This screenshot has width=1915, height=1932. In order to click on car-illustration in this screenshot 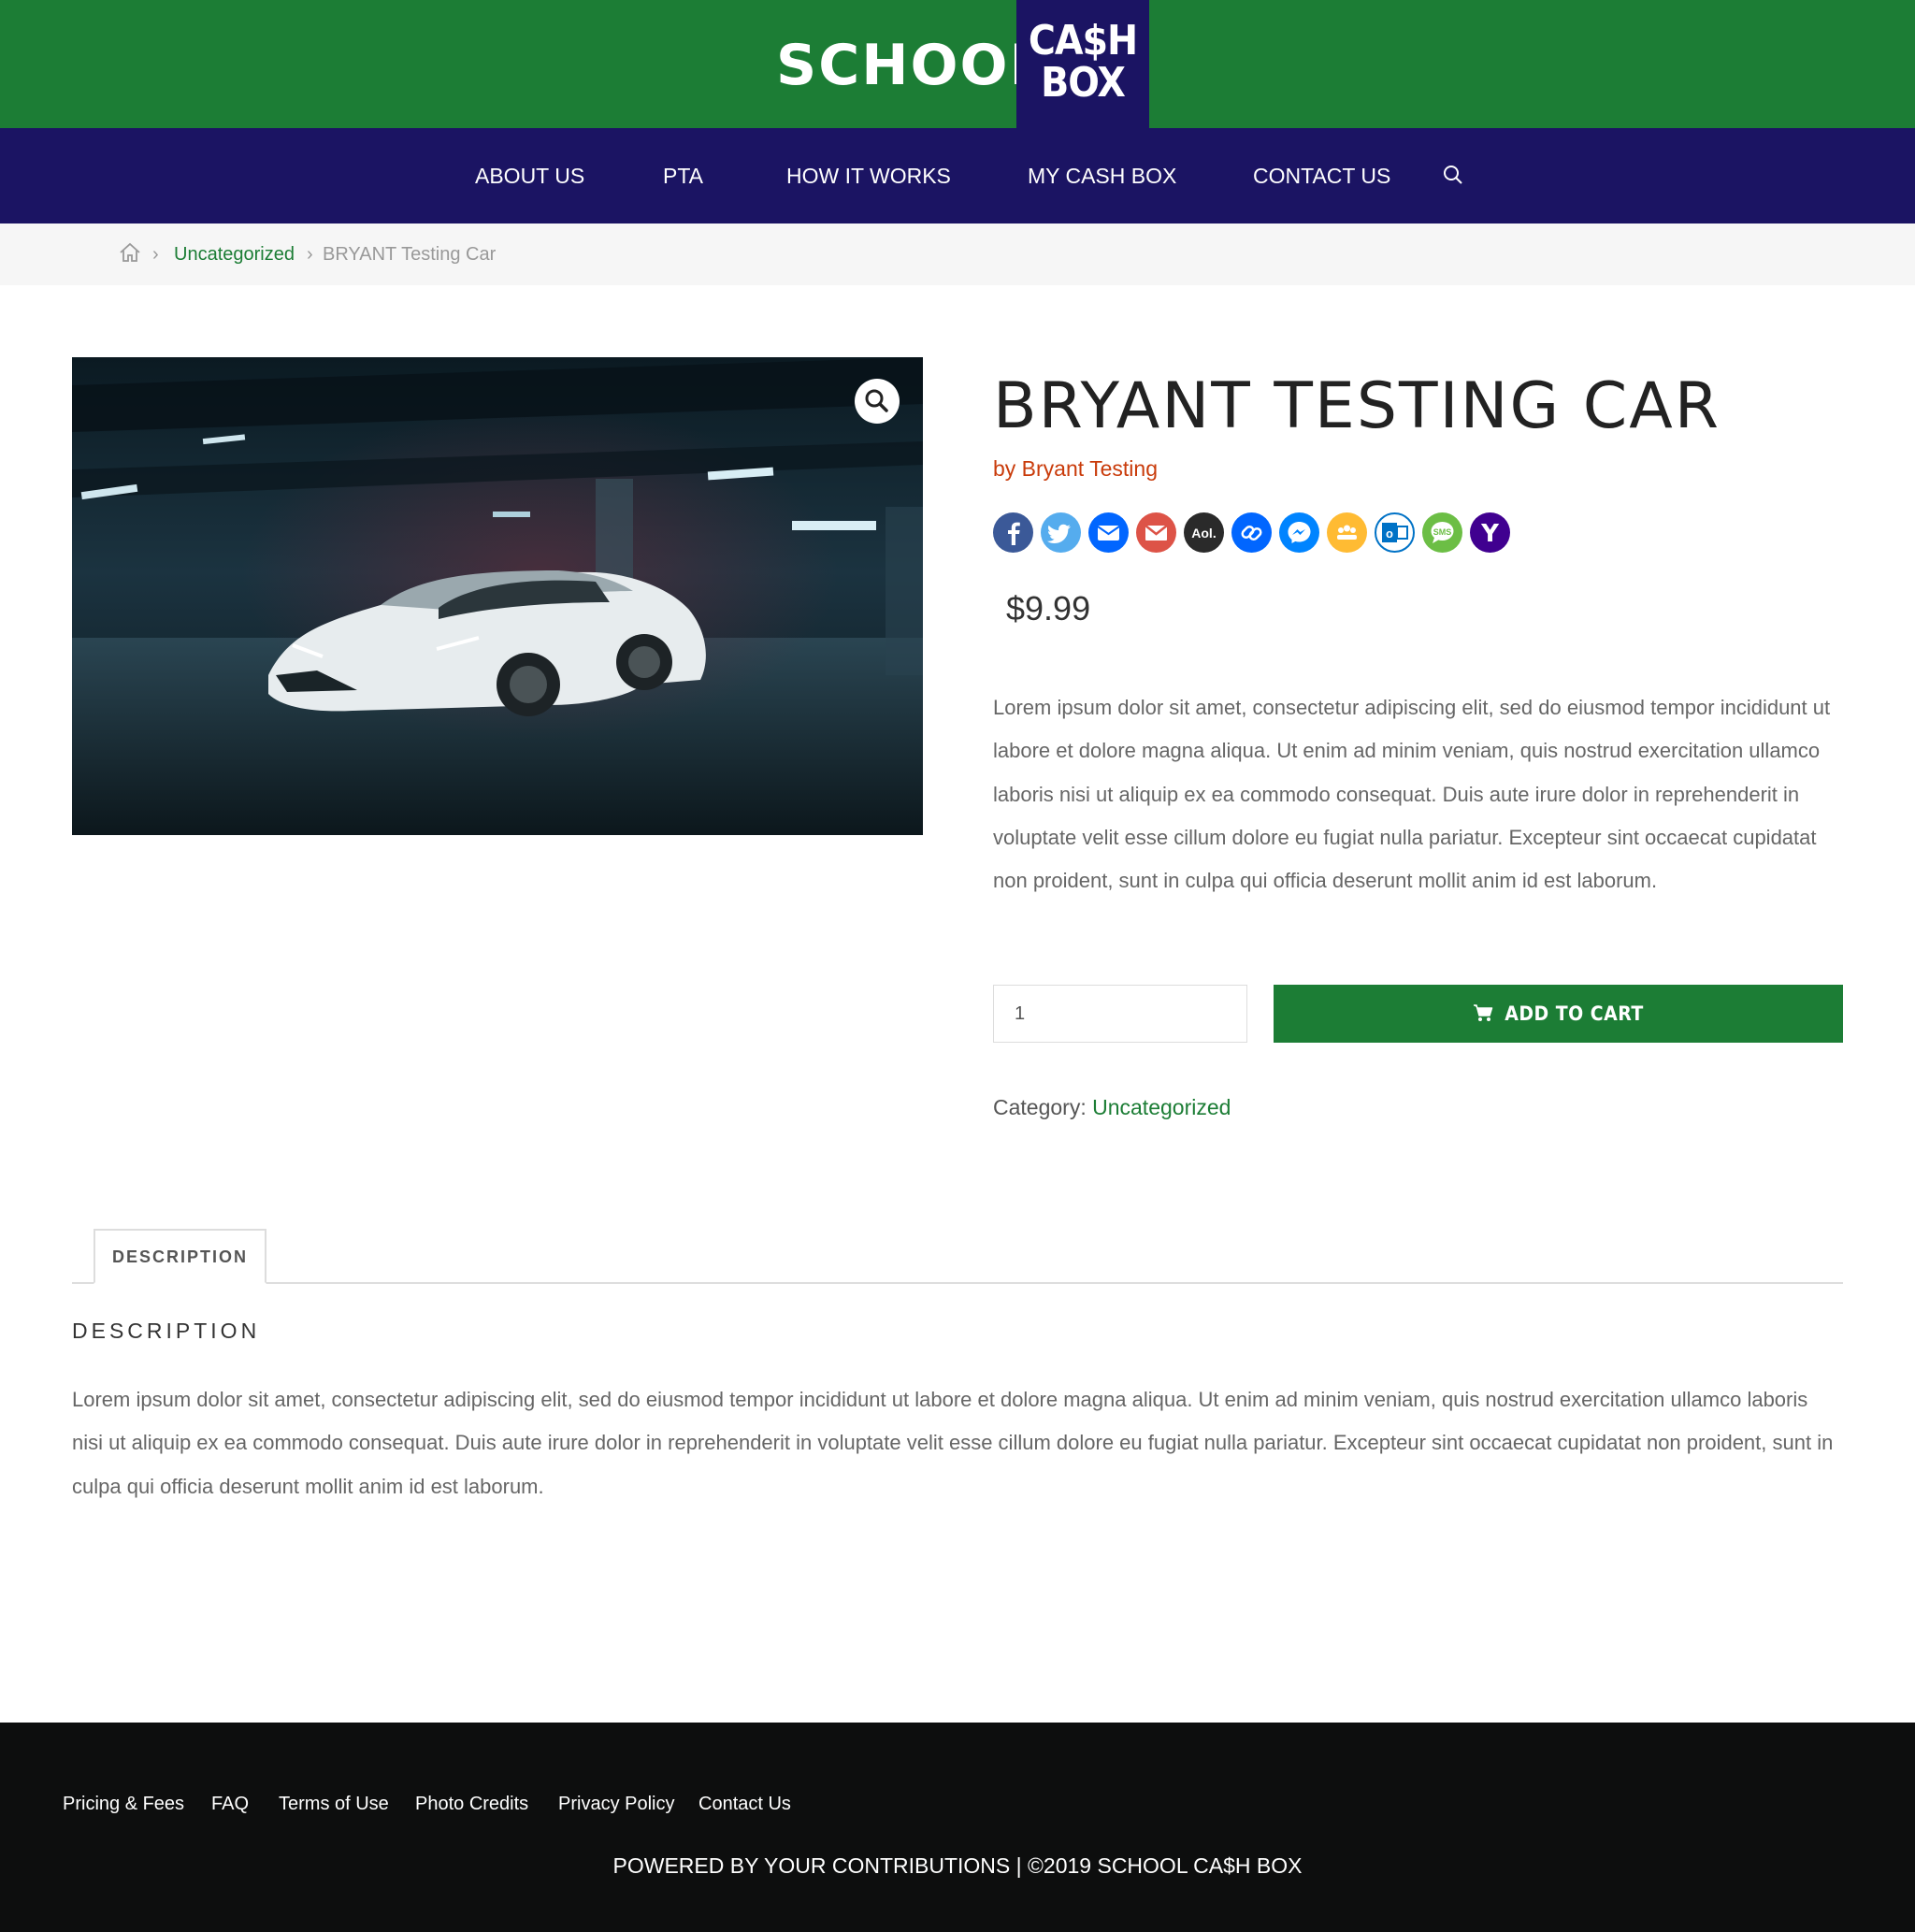, I will do `click(497, 596)`.